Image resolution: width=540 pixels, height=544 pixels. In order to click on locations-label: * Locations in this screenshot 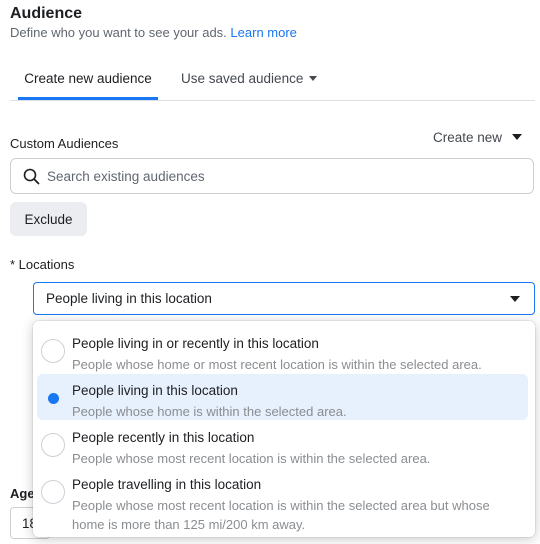, I will do `click(42, 264)`.